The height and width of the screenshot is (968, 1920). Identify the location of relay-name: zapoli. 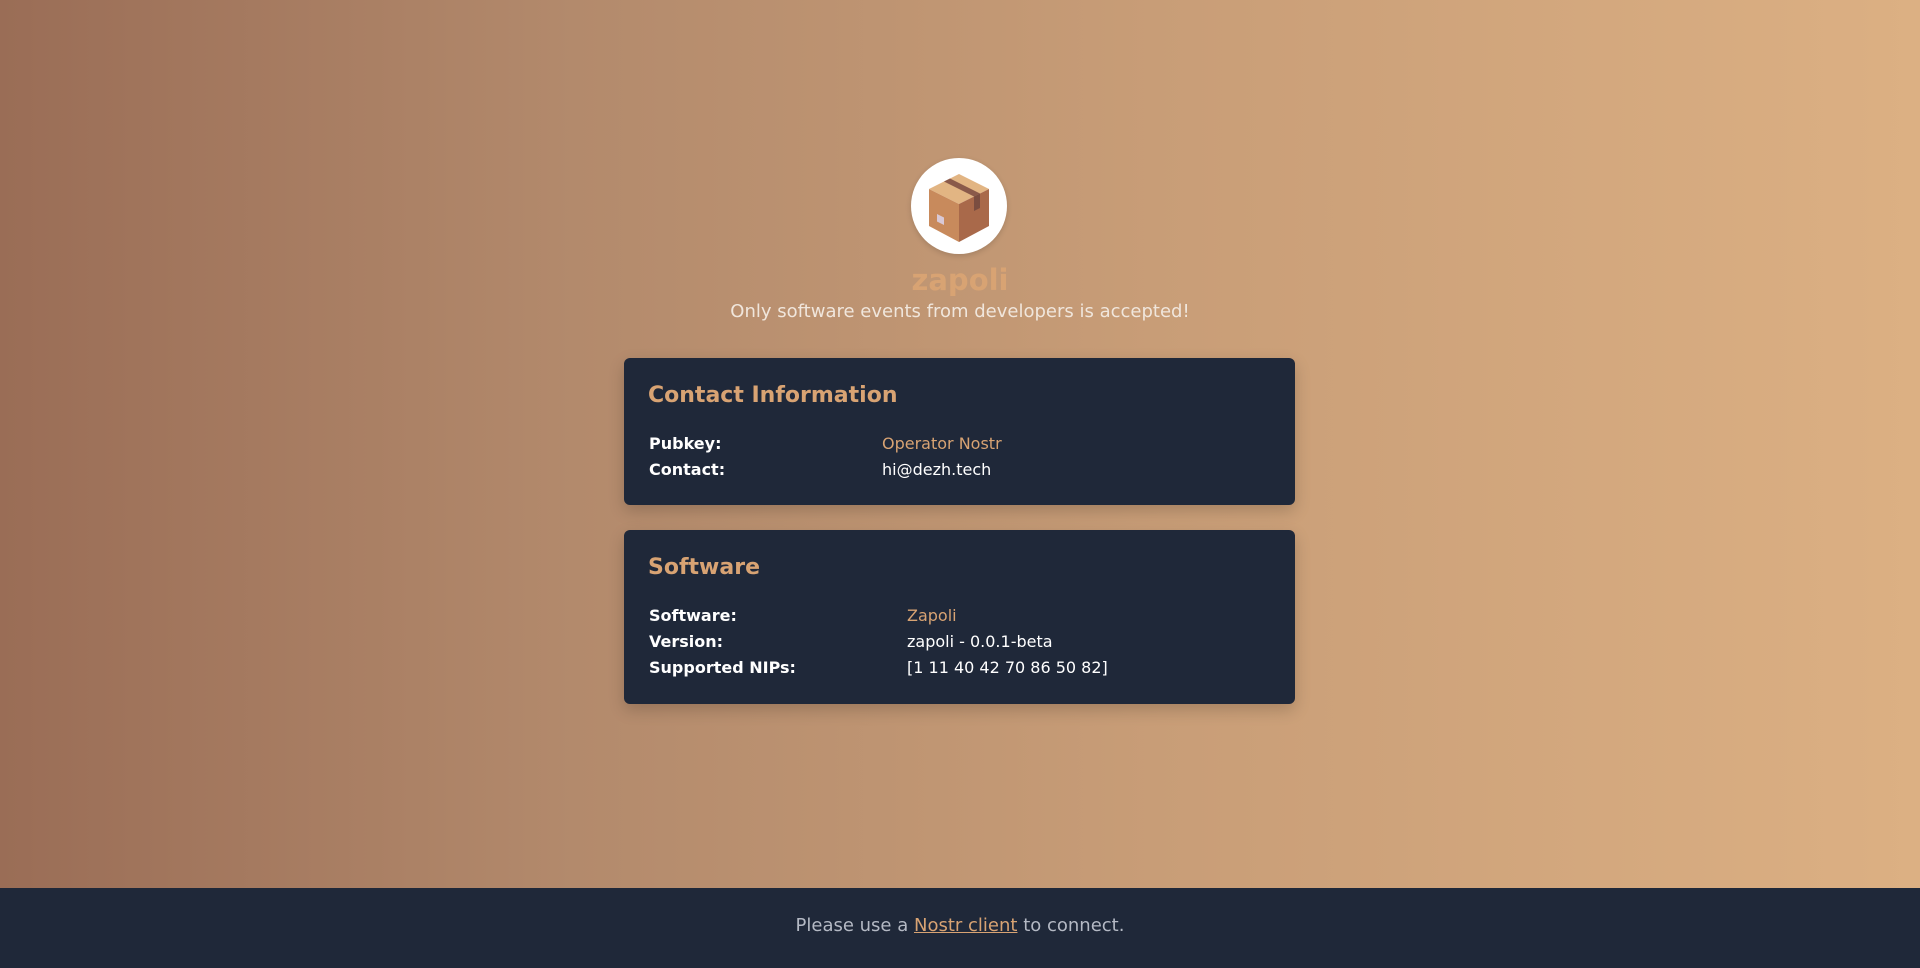
(960, 280).